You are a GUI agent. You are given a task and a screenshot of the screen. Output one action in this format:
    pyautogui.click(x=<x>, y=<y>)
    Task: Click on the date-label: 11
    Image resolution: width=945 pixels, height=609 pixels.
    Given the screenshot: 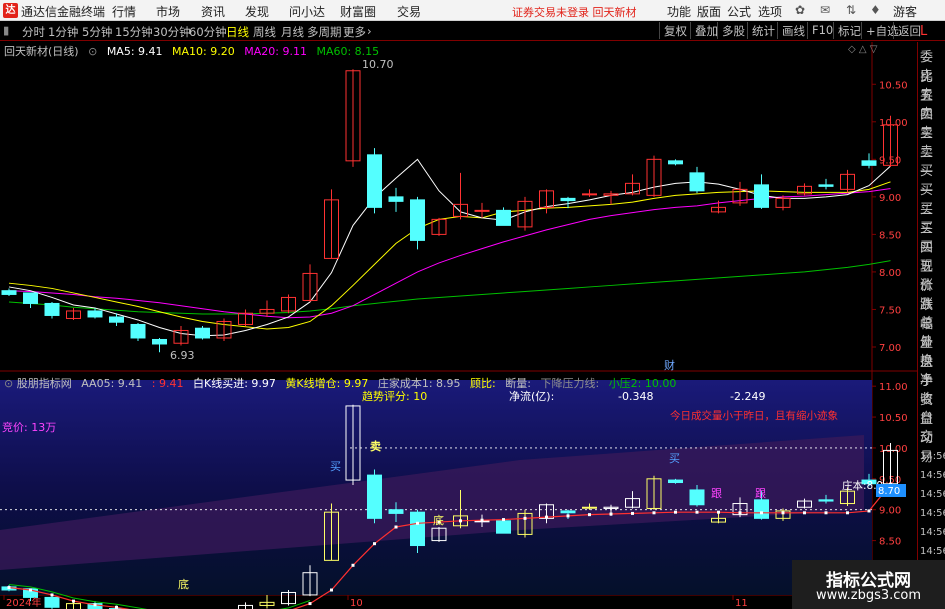 What is the action you would take?
    pyautogui.click(x=741, y=603)
    